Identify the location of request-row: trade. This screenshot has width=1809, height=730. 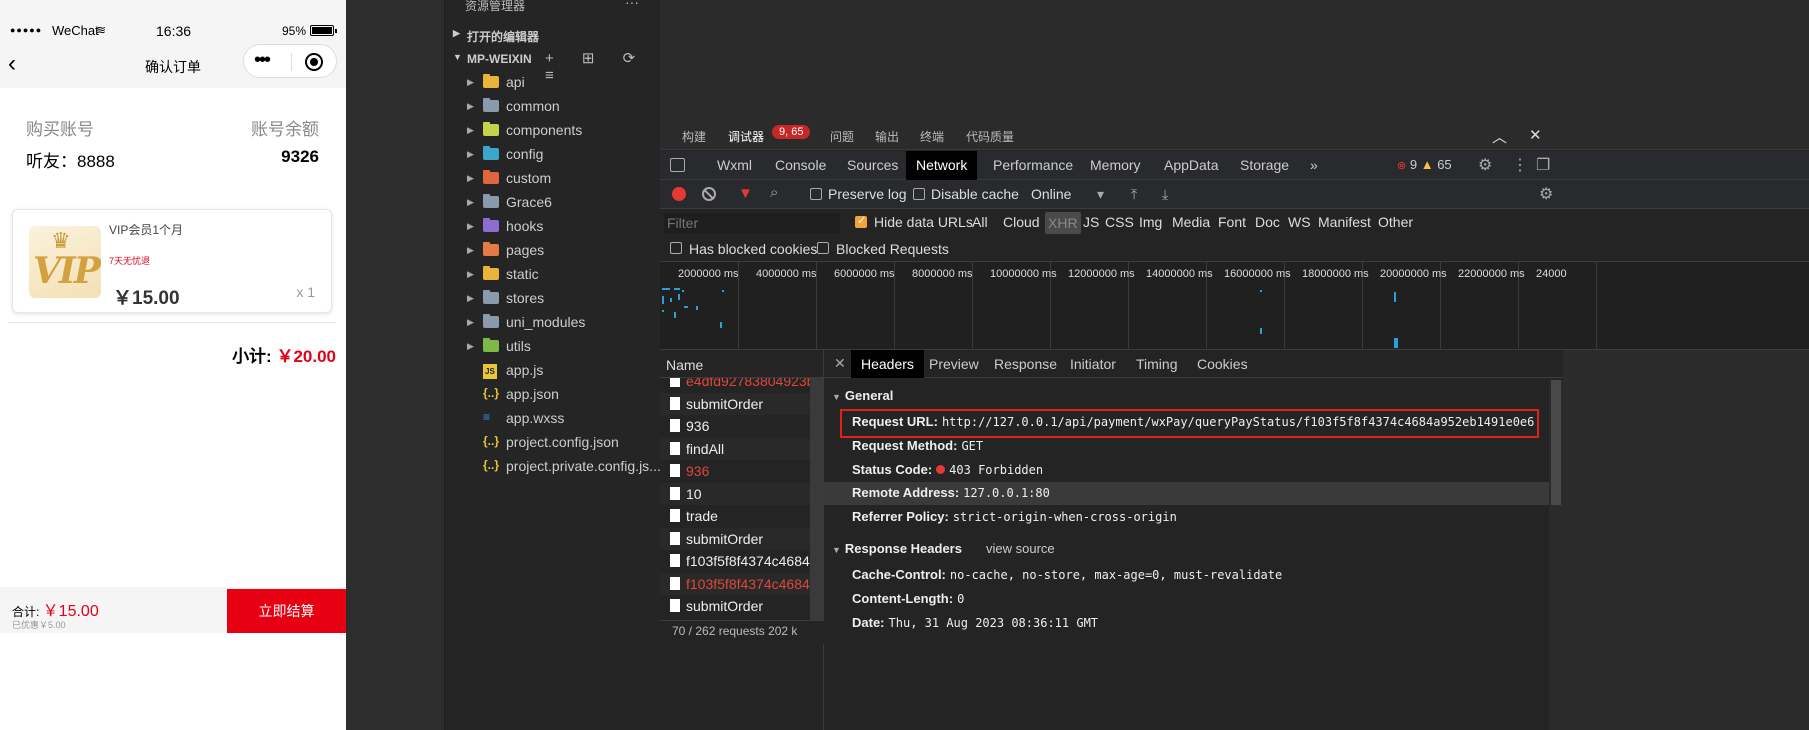
(735, 516).